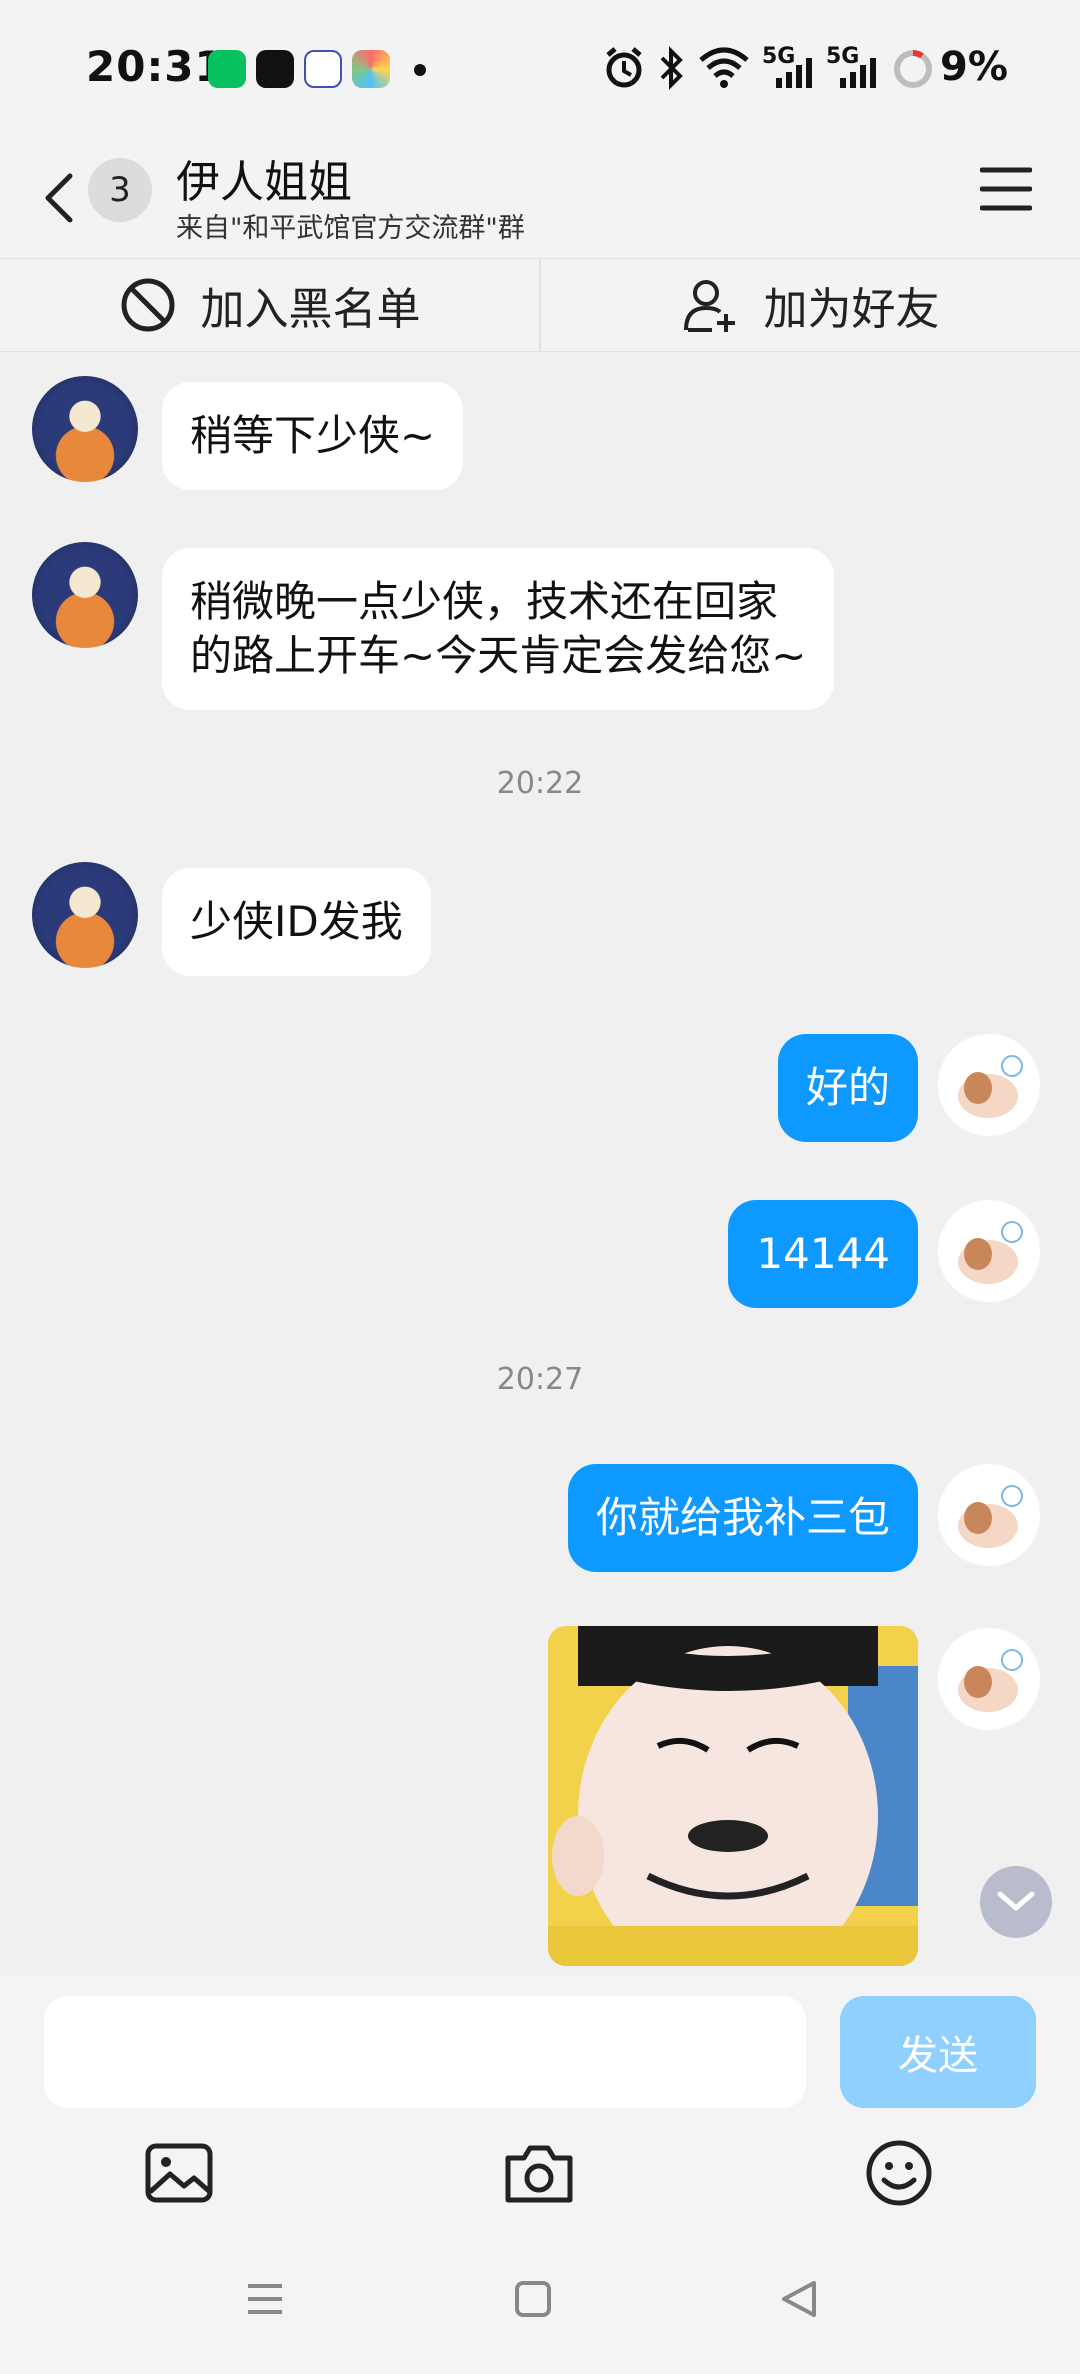 The image size is (1080, 2374). Describe the element at coordinates (1006, 189) in the screenshot. I see `menu-icon` at that location.